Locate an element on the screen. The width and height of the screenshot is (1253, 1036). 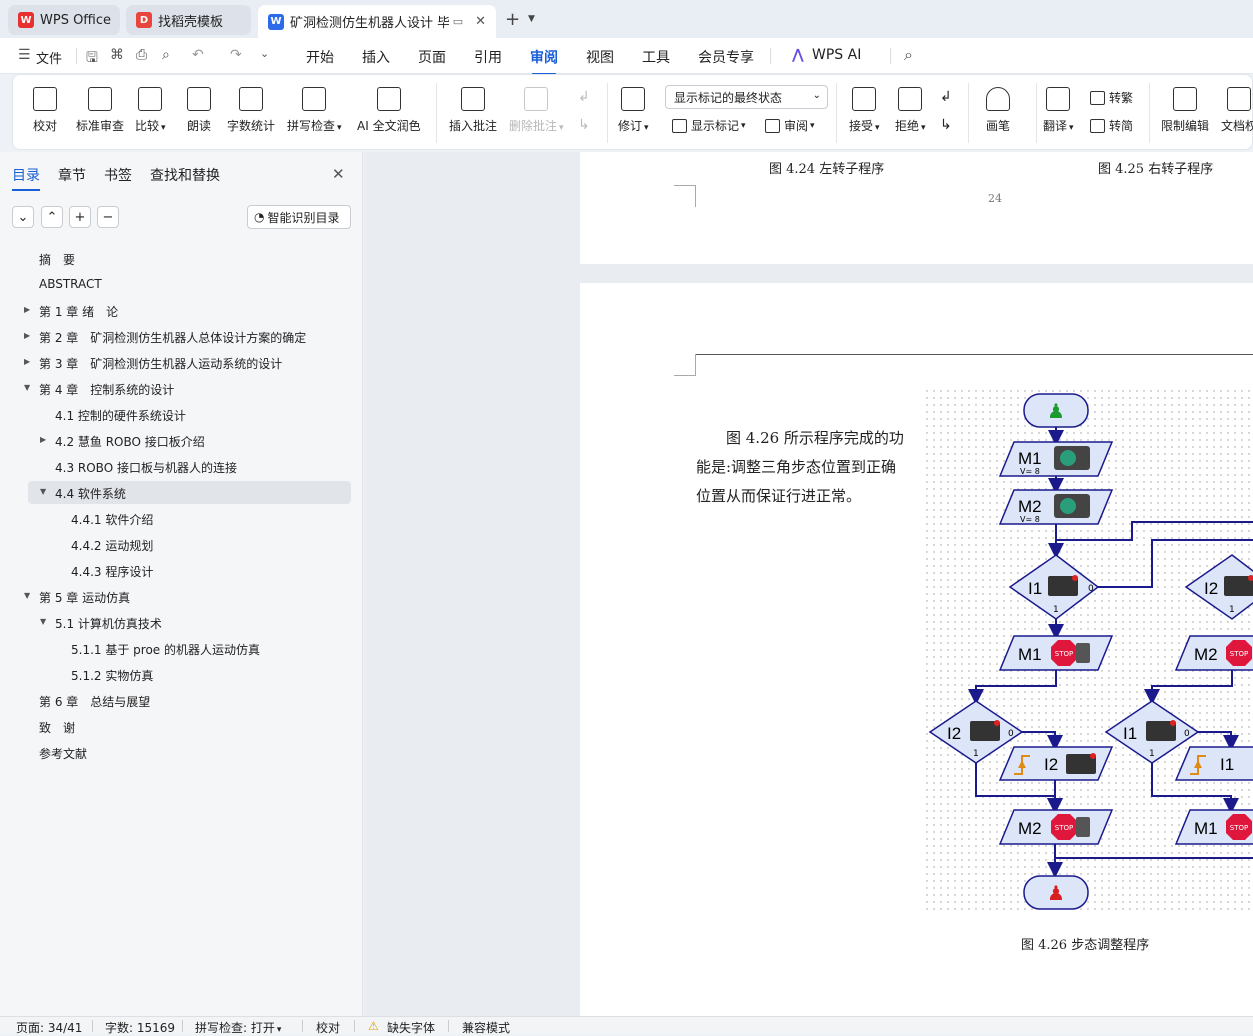
translate-button: 翻译 ▾ is located at coordinates (1058, 110).